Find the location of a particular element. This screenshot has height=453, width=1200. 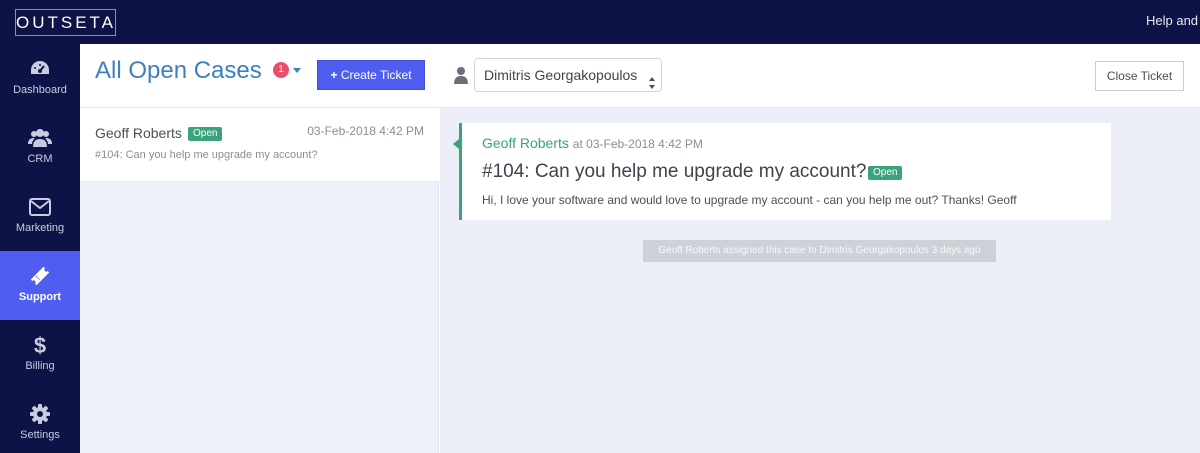

sidebar-item-crm: CRM is located at coordinates (40, 147).